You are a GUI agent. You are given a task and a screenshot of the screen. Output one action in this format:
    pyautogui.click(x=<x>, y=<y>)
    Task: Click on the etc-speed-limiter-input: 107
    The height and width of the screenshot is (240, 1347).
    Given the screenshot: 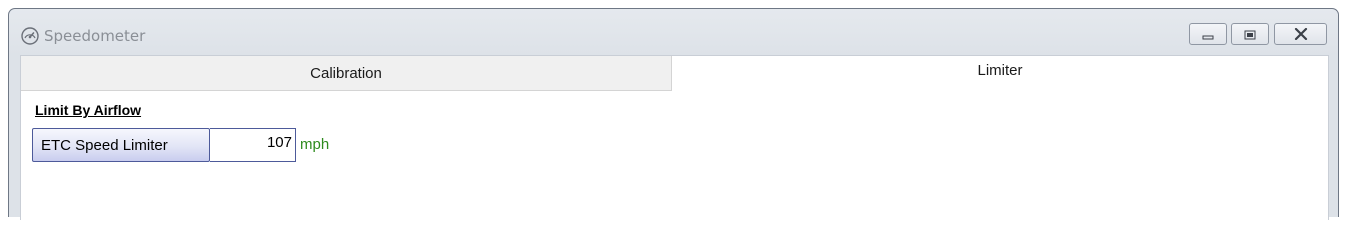 What is the action you would take?
    pyautogui.click(x=253, y=145)
    